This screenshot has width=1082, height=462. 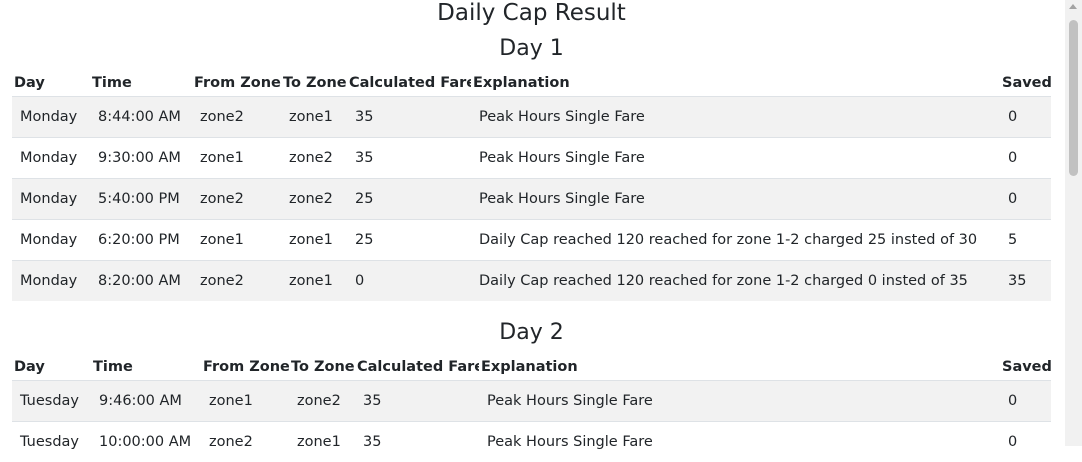 What do you see at coordinates (409, 281) in the screenshot?
I see `cell-calculated-fare: 0` at bounding box center [409, 281].